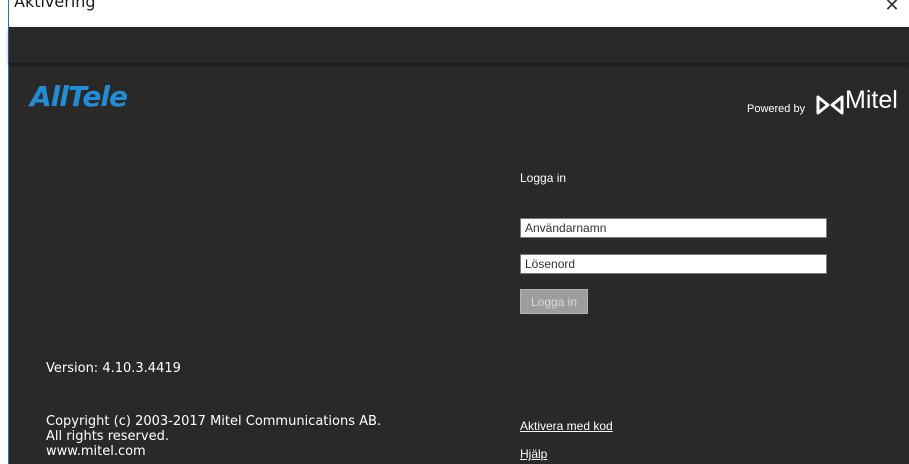 Image resolution: width=909 pixels, height=464 pixels. What do you see at coordinates (454, 13) in the screenshot?
I see `window-titlebar: Aktivering ✕` at bounding box center [454, 13].